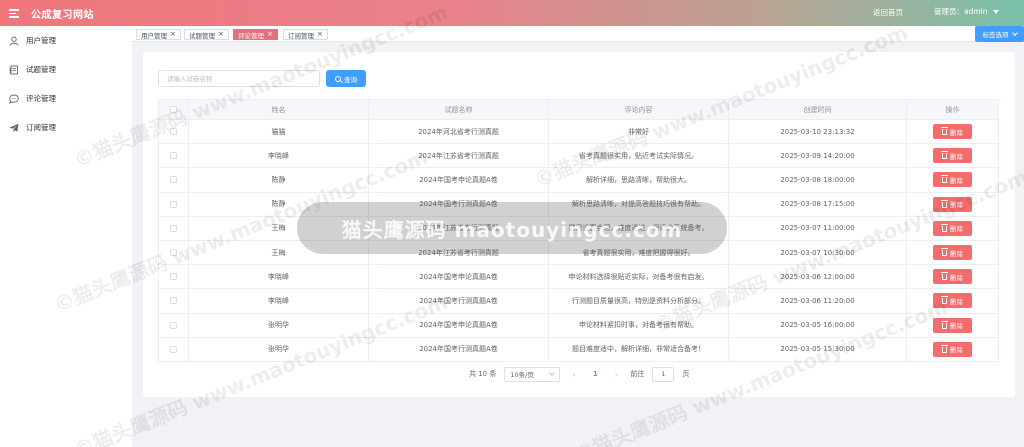  Describe the element at coordinates (458, 277) in the screenshot. I see `exam-cell: 2024年国考申论真题A卷` at that location.